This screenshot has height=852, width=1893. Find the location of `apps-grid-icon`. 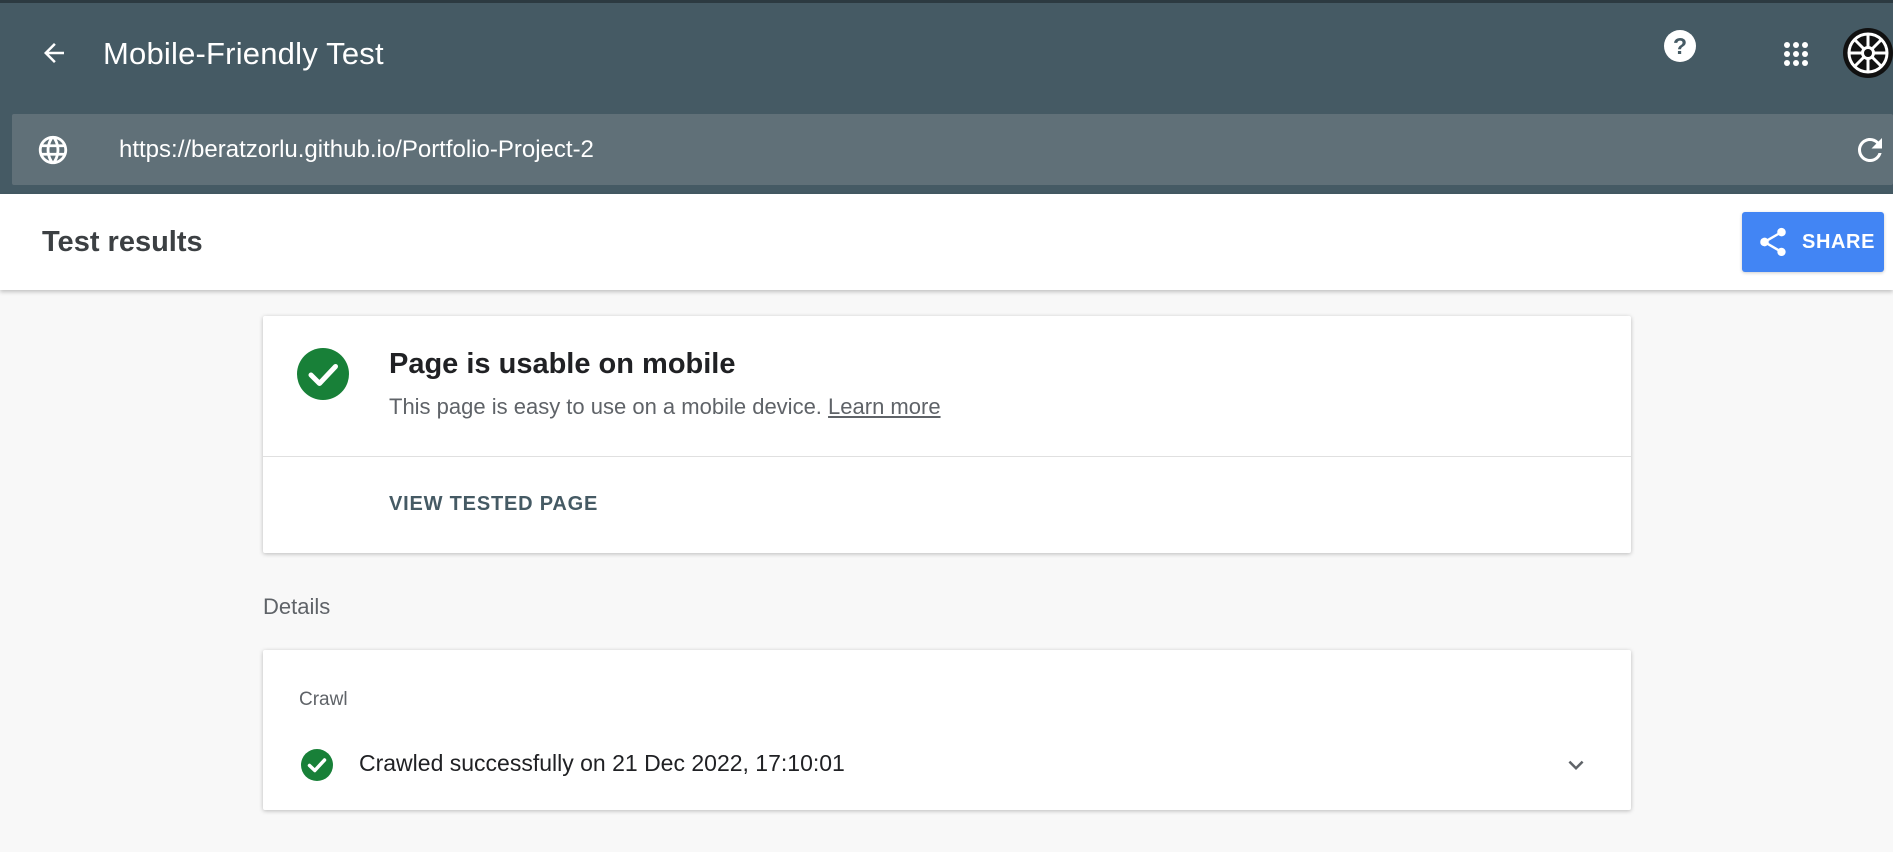

apps-grid-icon is located at coordinates (1796, 54).